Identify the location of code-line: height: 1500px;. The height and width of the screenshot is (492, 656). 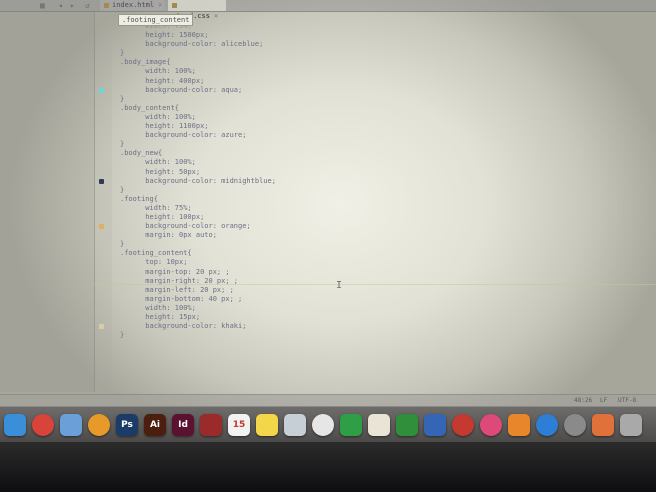
(198, 35).